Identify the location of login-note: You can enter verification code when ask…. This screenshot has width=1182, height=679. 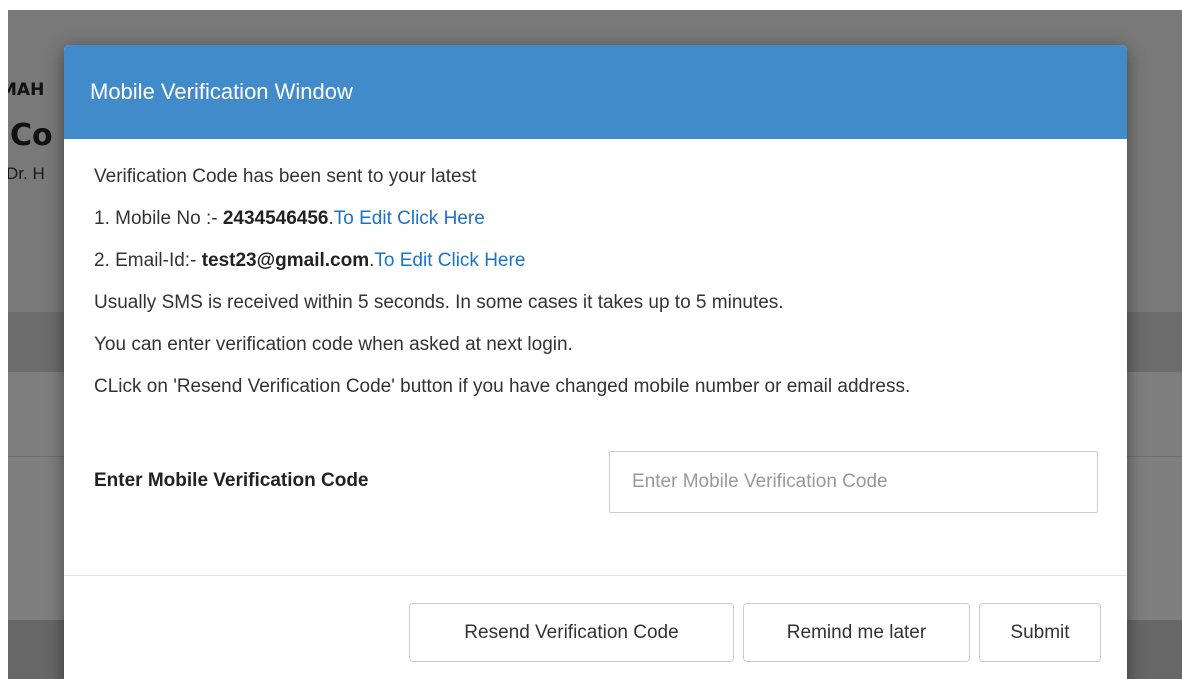
(333, 344).